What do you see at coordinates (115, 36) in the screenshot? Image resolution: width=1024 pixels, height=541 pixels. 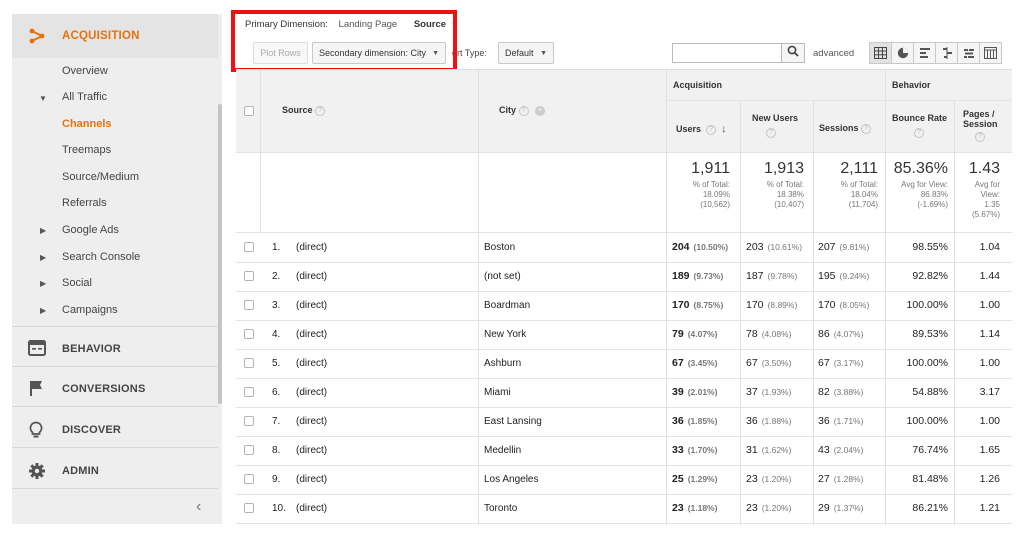 I see `nav-acquisition: ACQUISITION` at bounding box center [115, 36].